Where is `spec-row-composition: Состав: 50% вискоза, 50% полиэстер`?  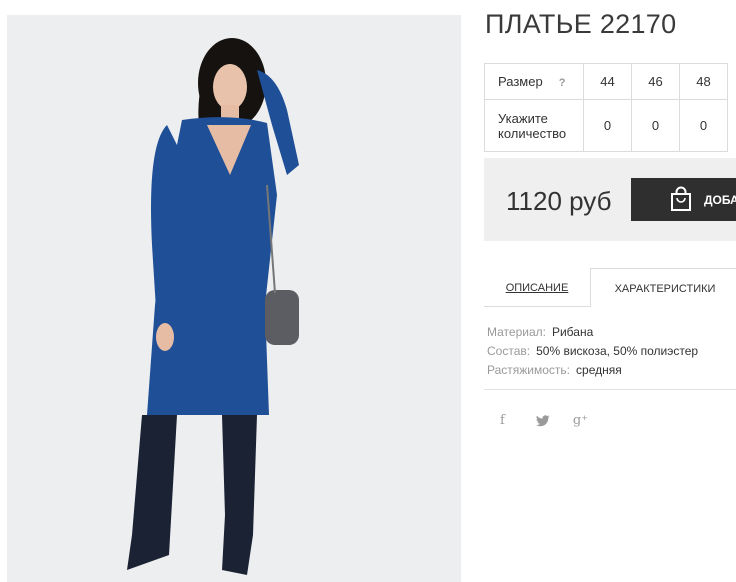 spec-row-composition: Состав: 50% вискоза, 50% полиэстер is located at coordinates (592, 351).